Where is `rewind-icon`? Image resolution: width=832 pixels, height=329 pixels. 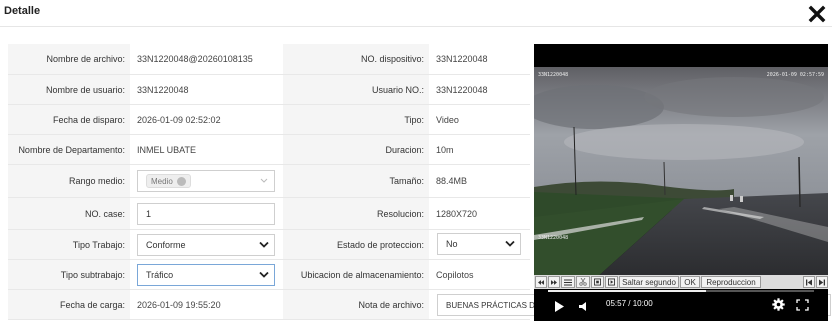 rewind-icon is located at coordinates (541, 282).